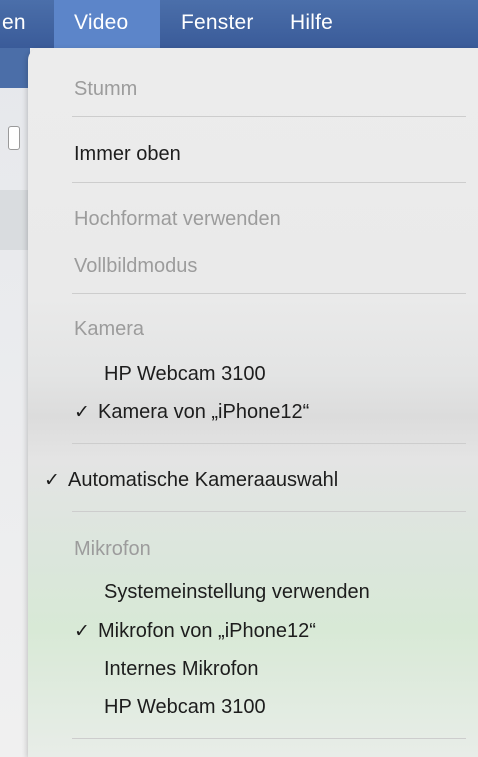 The width and height of the screenshot is (478, 757). I want to click on background-split-handle-icon, so click(14, 138).